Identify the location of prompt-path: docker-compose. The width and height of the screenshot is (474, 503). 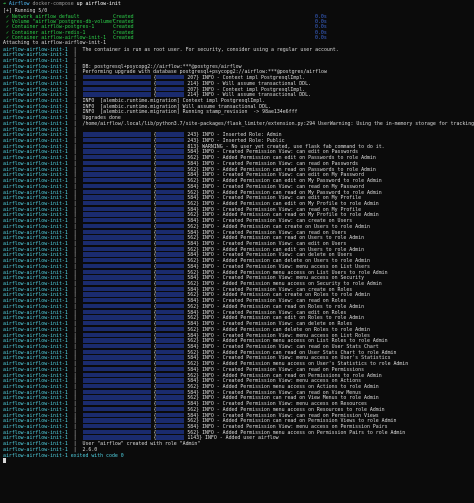
(53, 4).